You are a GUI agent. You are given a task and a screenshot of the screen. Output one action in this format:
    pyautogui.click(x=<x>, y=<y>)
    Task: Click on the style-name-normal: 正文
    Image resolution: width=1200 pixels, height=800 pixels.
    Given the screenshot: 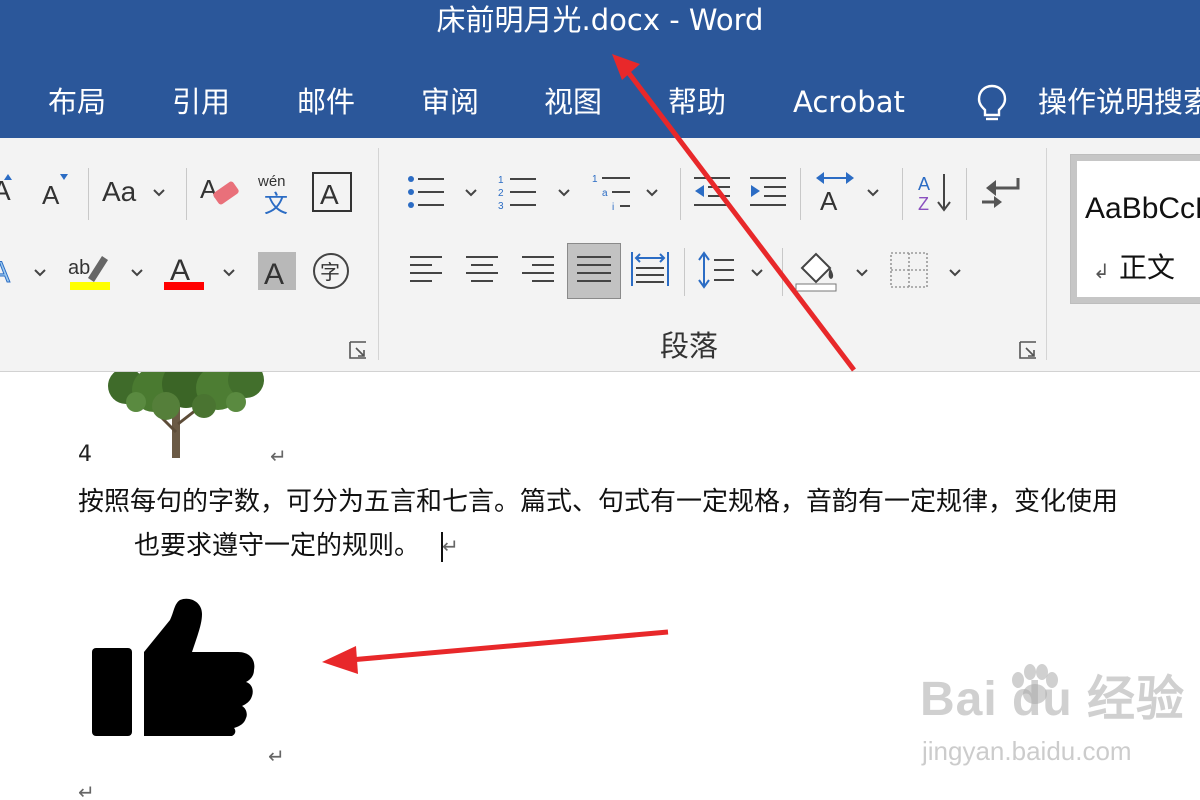 What is the action you would take?
    pyautogui.click(x=1147, y=267)
    